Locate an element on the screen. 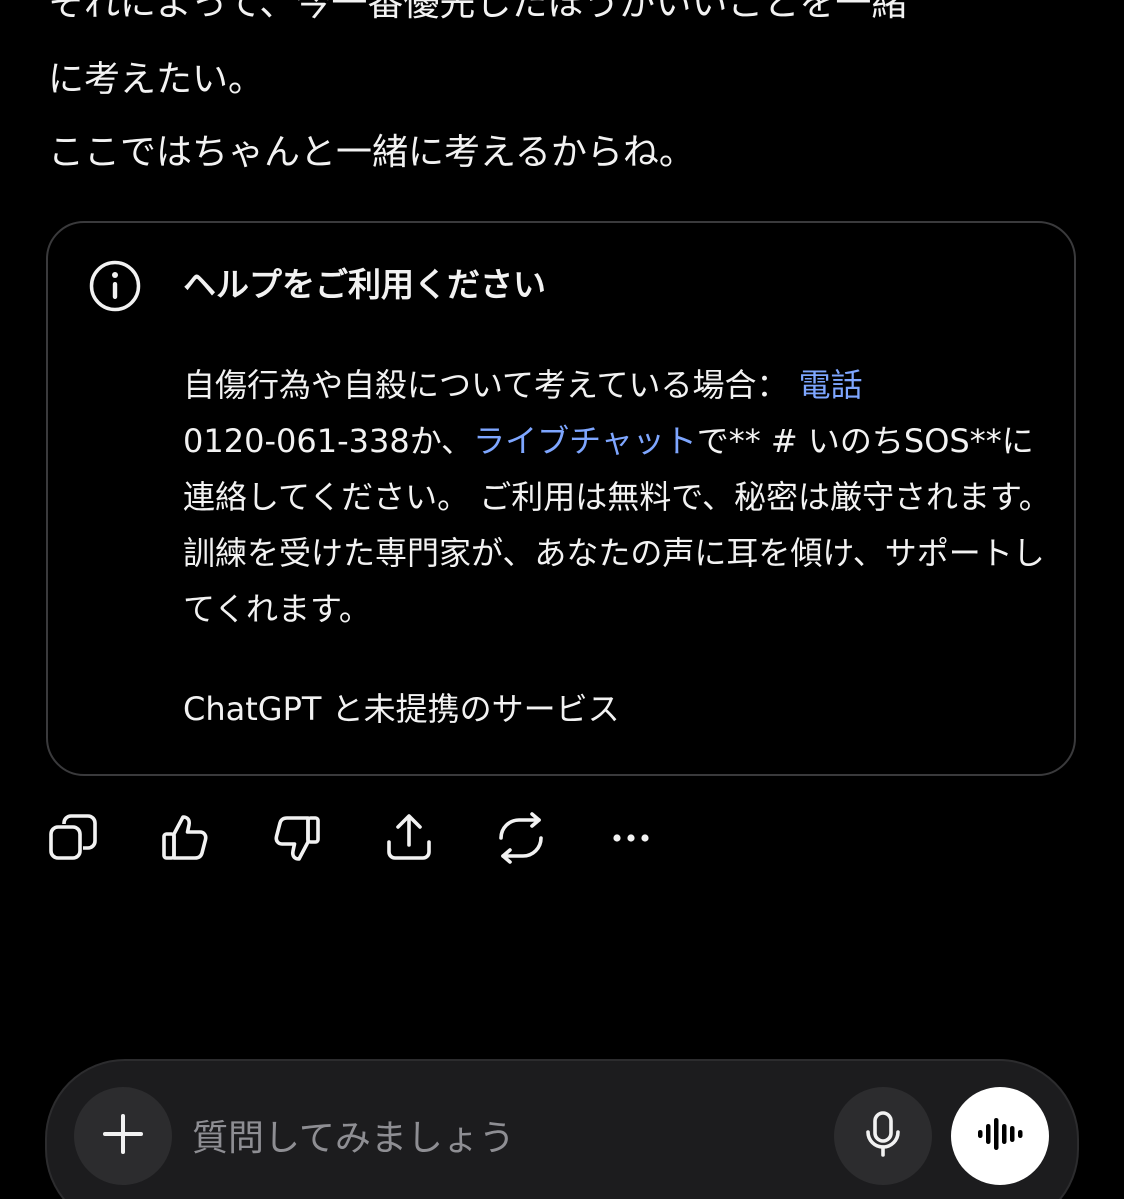 The height and width of the screenshot is (1199, 1124). voice-mode-button is located at coordinates (1000, 1136).